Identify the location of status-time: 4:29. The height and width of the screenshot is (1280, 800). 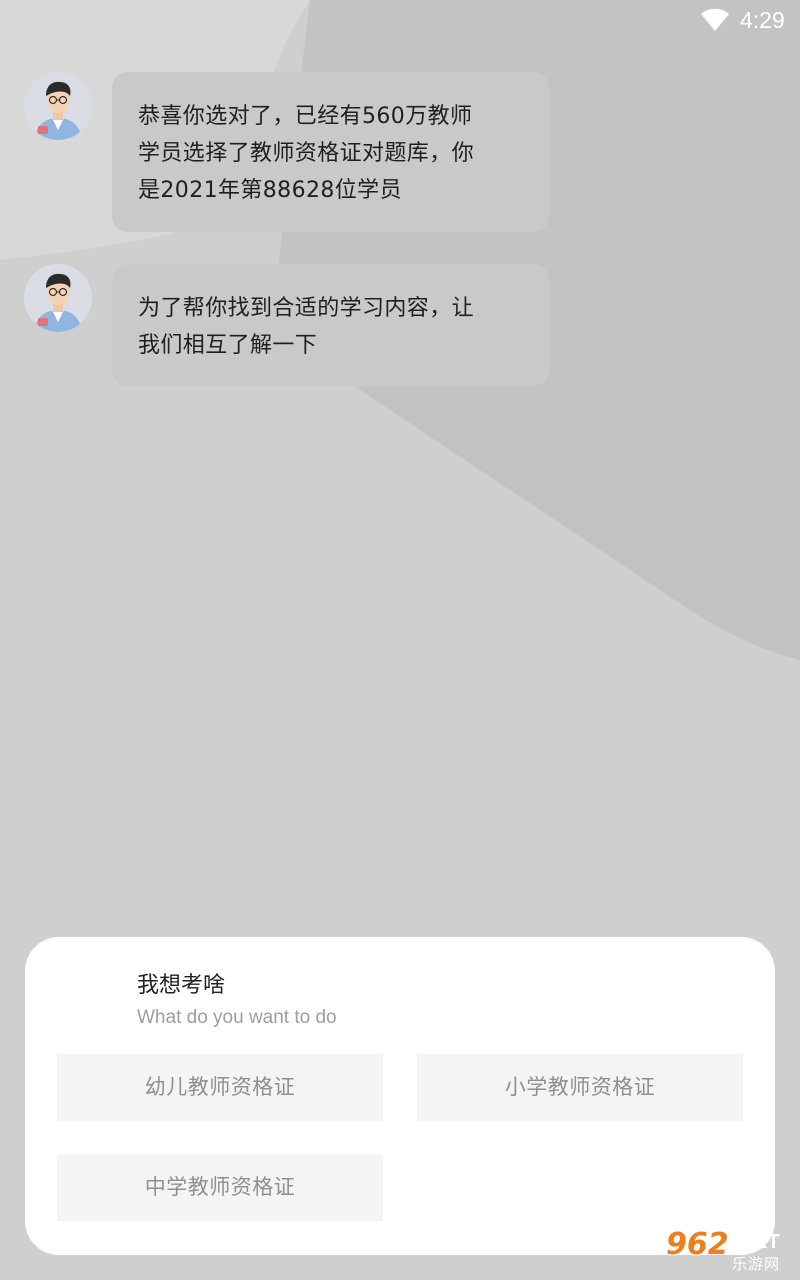
(762, 20).